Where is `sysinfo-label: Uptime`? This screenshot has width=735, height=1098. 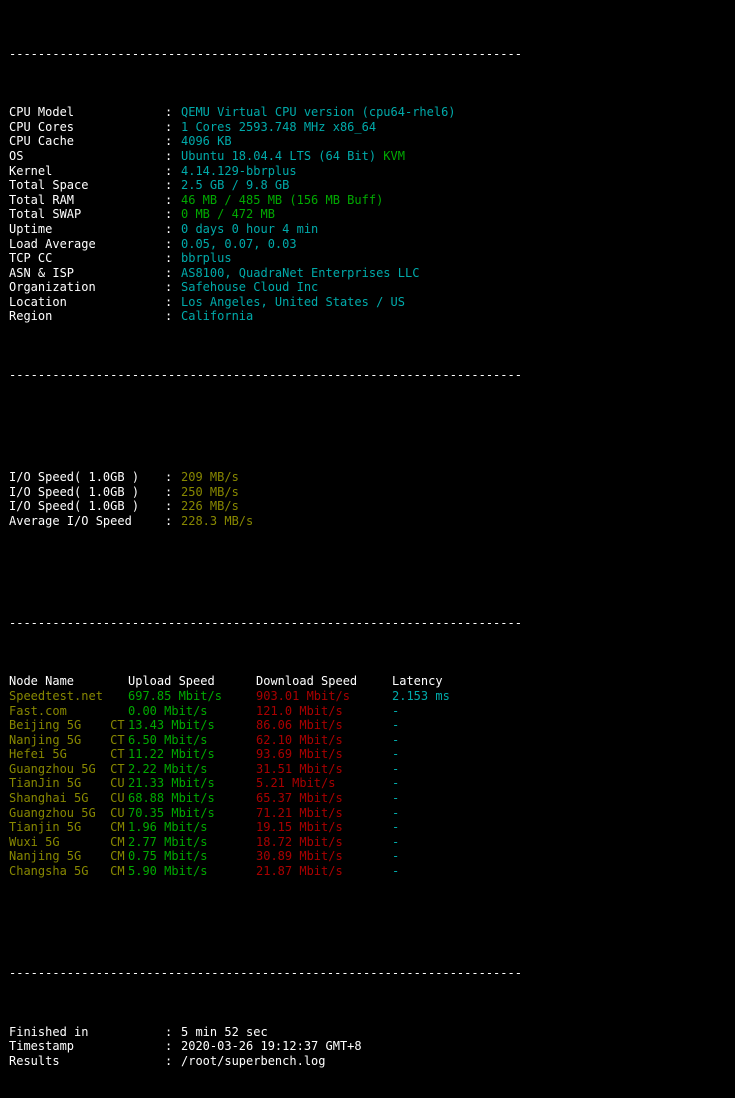 sysinfo-label: Uptime is located at coordinates (31, 228).